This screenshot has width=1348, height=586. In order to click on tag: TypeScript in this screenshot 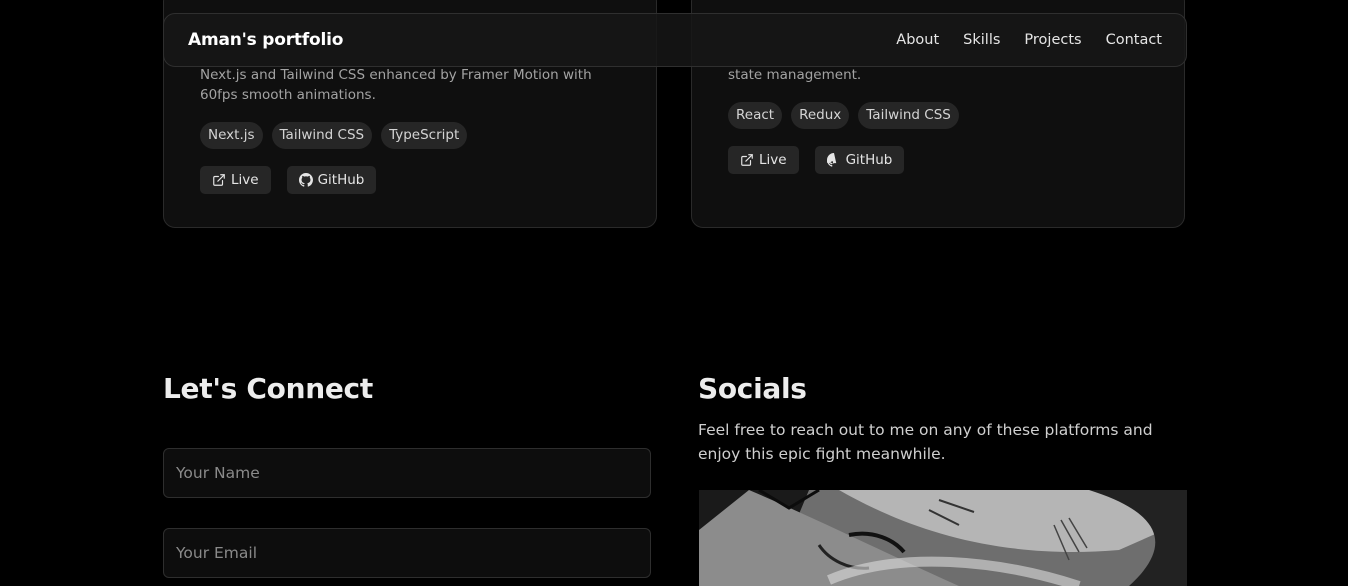, I will do `click(424, 135)`.